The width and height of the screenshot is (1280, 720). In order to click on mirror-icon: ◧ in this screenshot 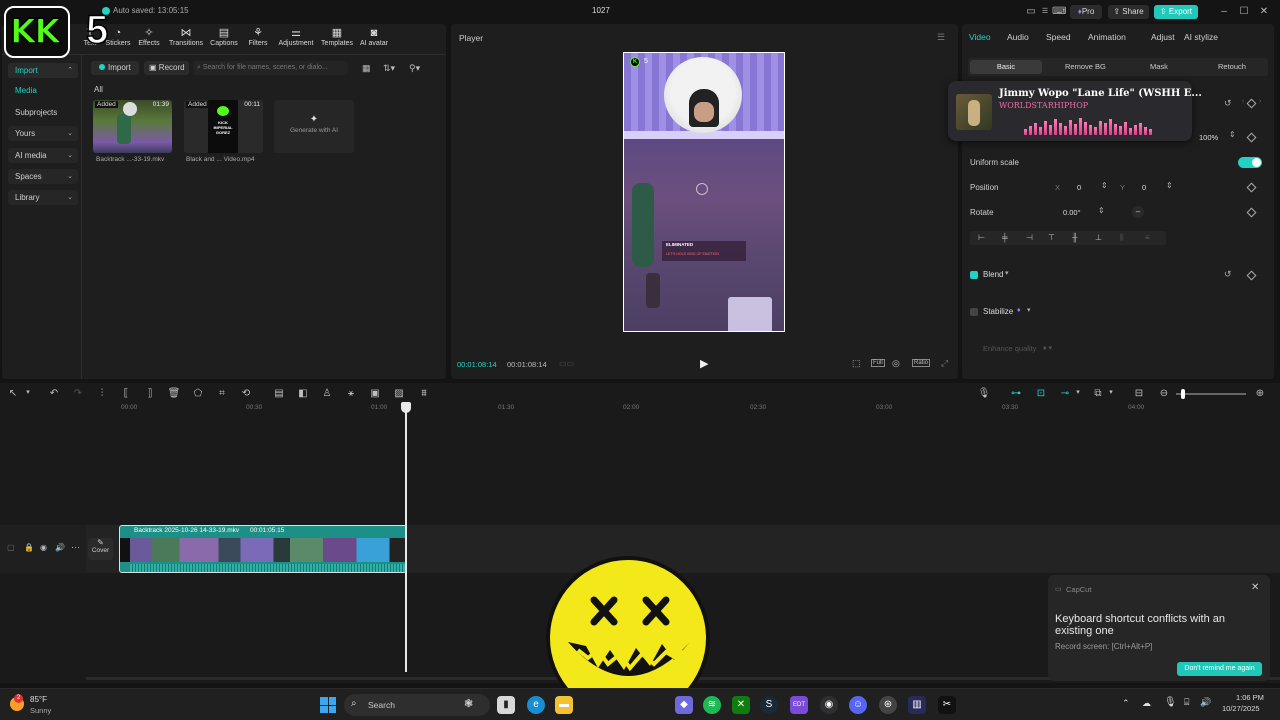, I will do `click(303, 393)`.